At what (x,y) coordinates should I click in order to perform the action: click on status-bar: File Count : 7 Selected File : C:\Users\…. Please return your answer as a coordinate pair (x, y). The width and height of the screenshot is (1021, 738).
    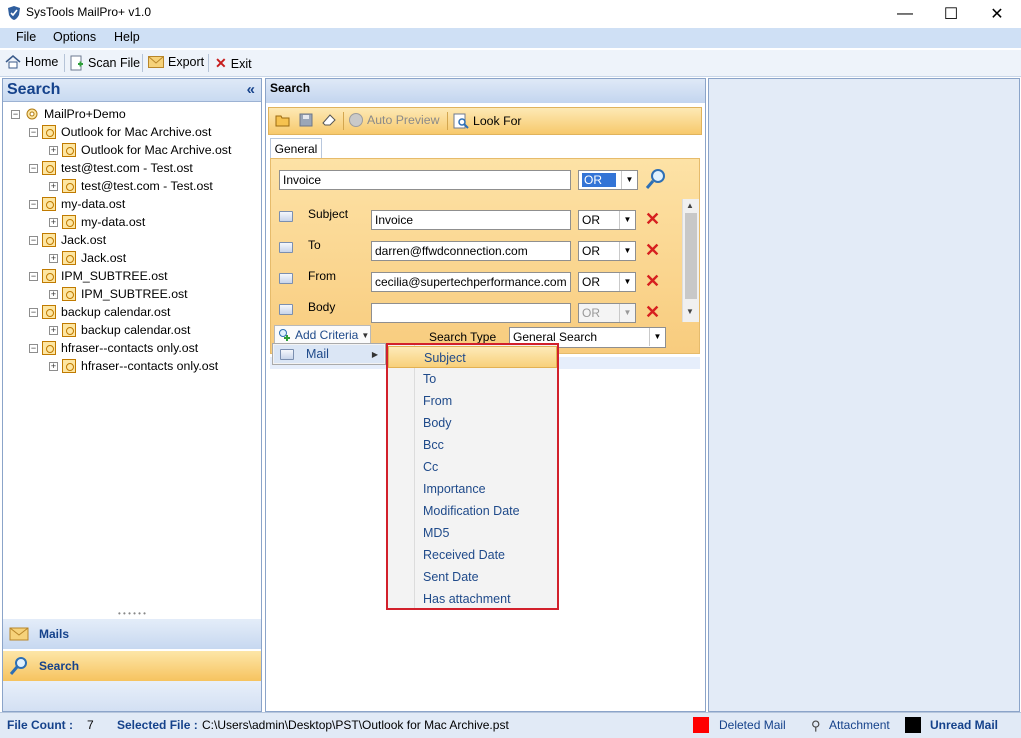
    Looking at the image, I should click on (510, 725).